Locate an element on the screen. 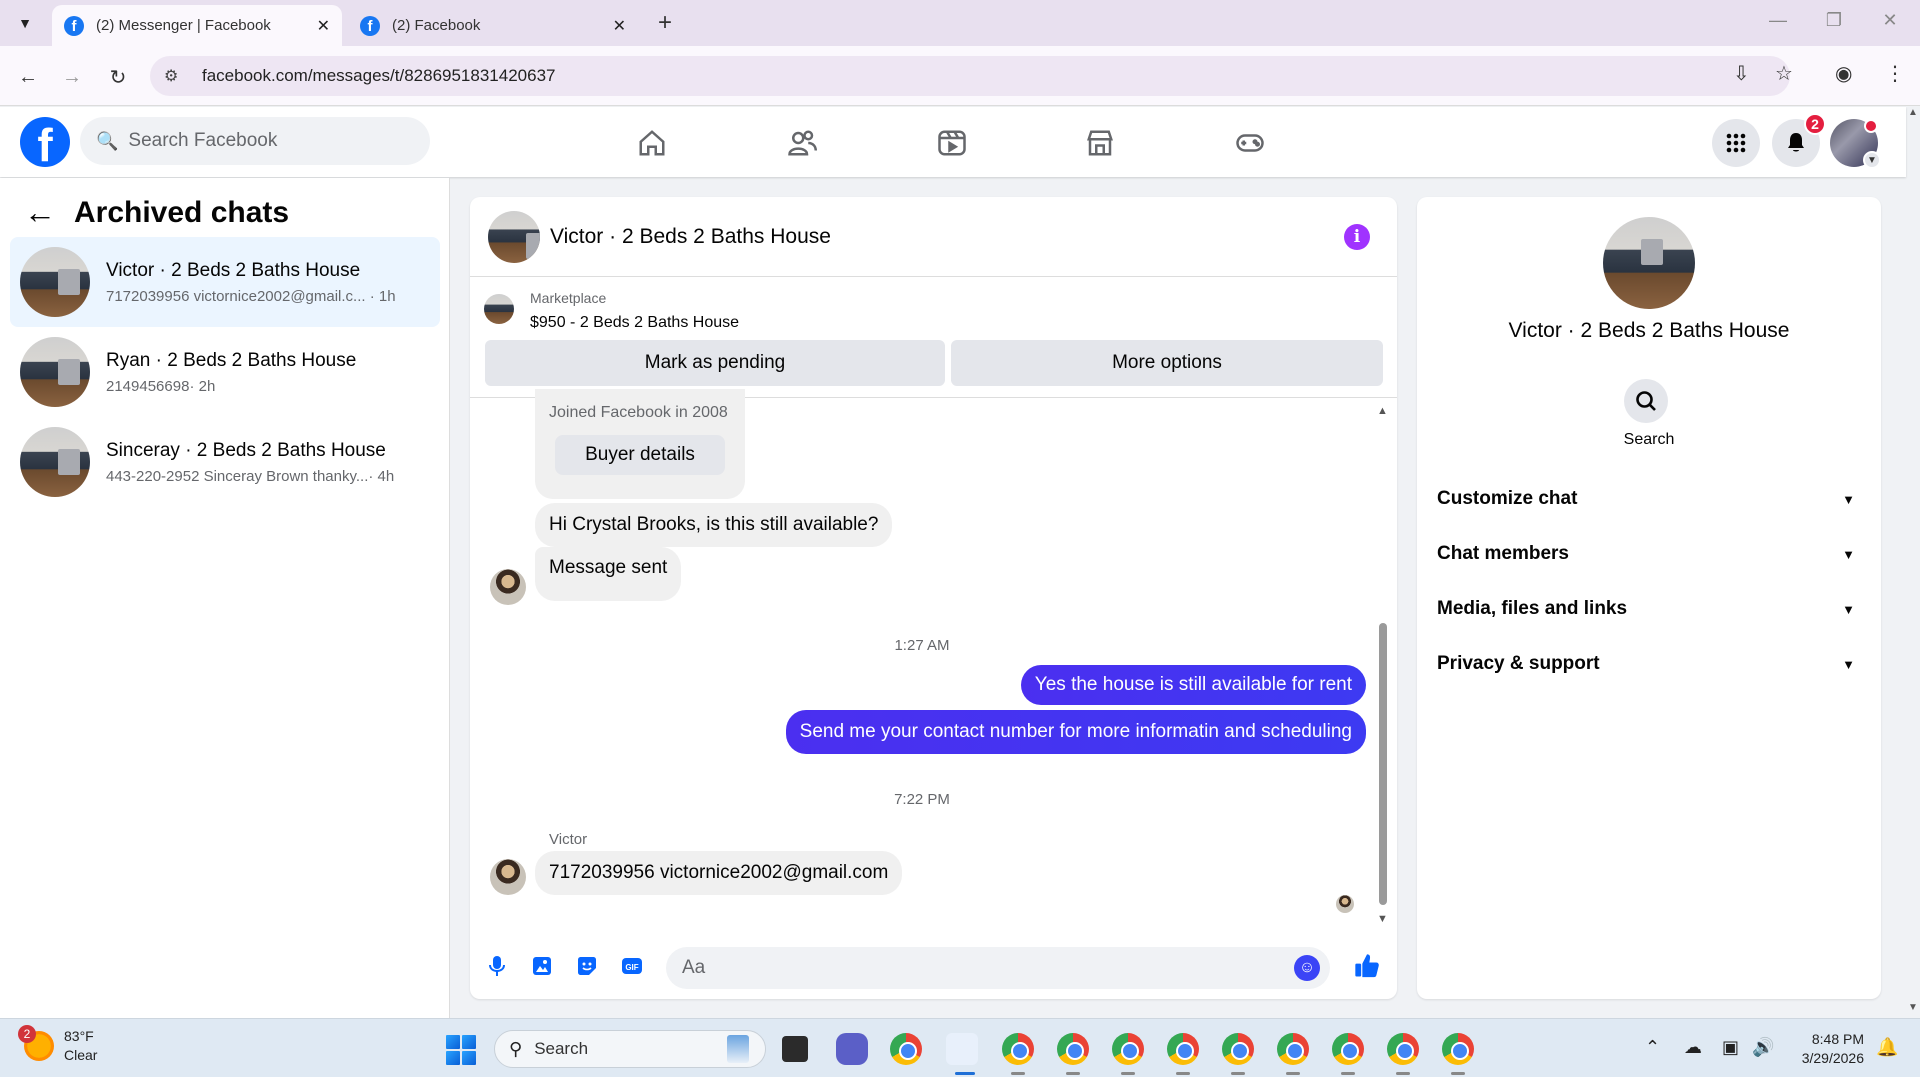  marketplace-icon is located at coordinates (1100, 143).